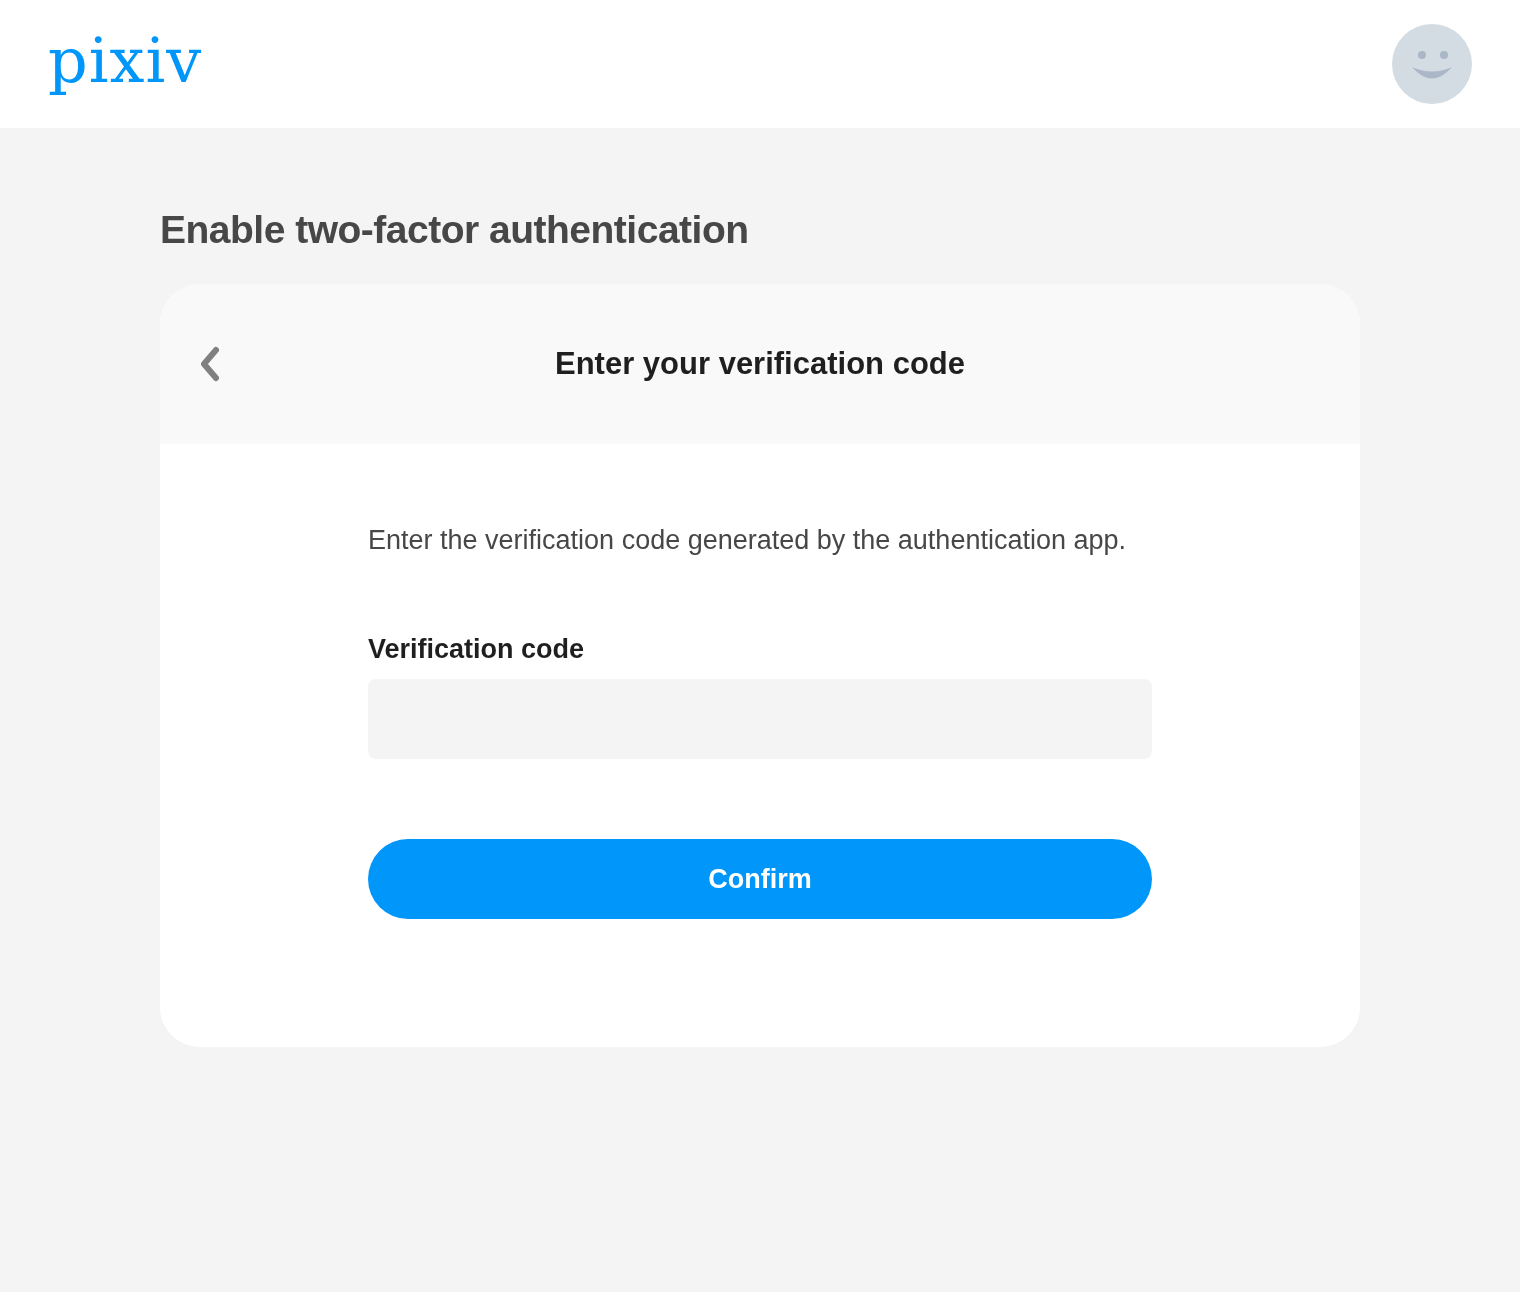 Image resolution: width=1520 pixels, height=1292 pixels. Describe the element at coordinates (476, 649) in the screenshot. I see `field-label: Verification code` at that location.